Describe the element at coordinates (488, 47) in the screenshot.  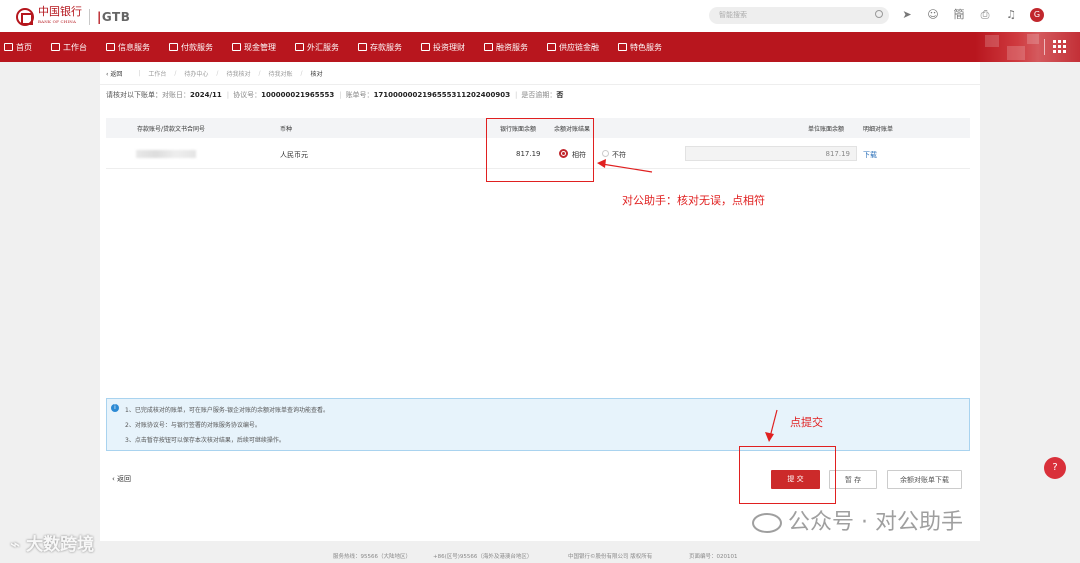
I see `financing-icon` at that location.